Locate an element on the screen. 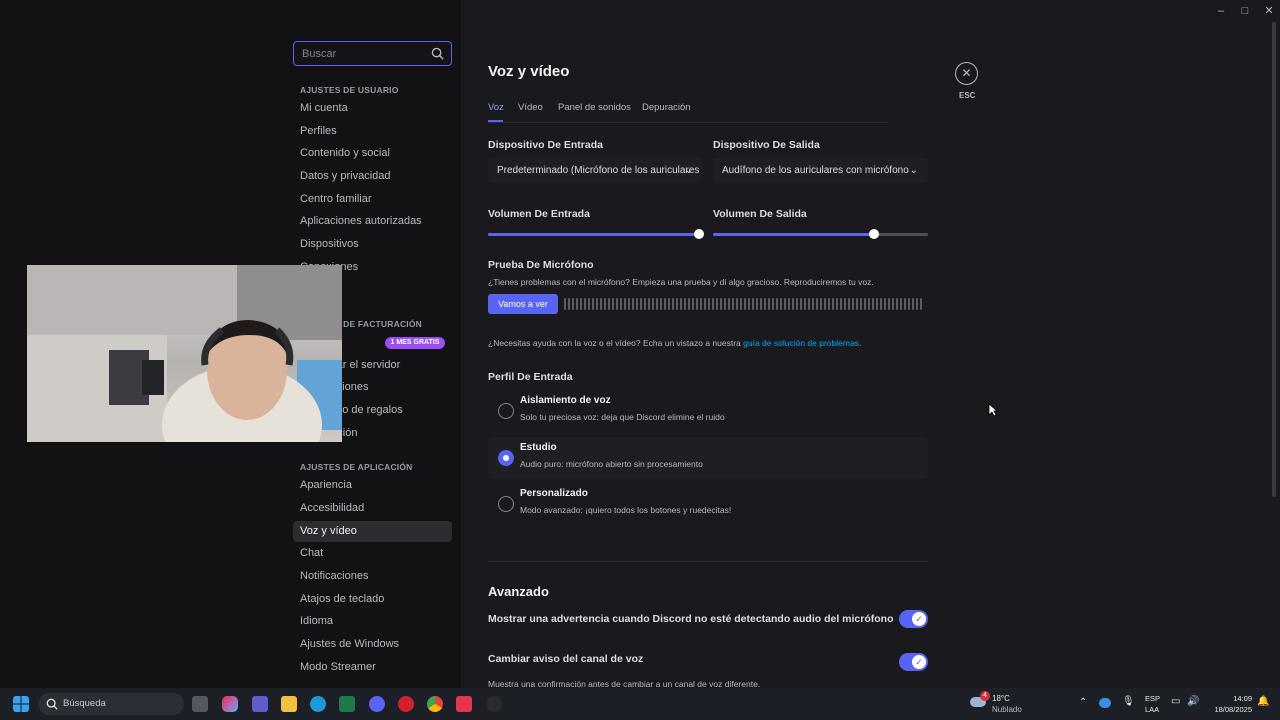 The image size is (1280, 720). clock-time: 14:09 is located at coordinates (1232, 698).